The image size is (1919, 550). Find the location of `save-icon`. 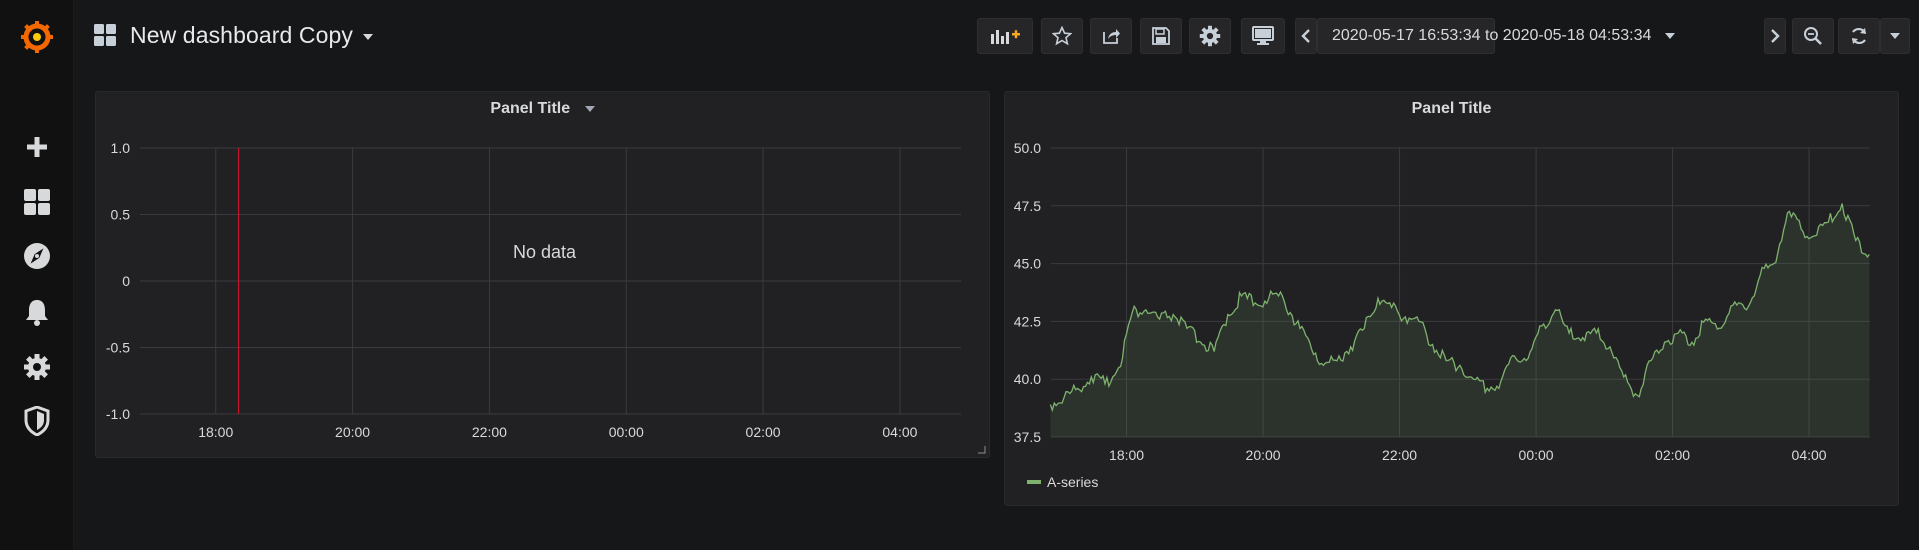

save-icon is located at coordinates (1161, 36).